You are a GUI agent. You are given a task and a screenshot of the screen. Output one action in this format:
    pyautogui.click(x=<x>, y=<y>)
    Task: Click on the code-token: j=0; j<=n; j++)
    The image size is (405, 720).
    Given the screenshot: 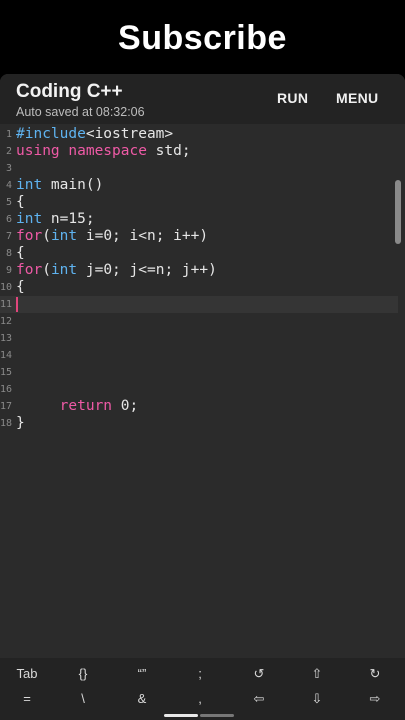 What is the action you would take?
    pyautogui.click(x=147, y=270)
    